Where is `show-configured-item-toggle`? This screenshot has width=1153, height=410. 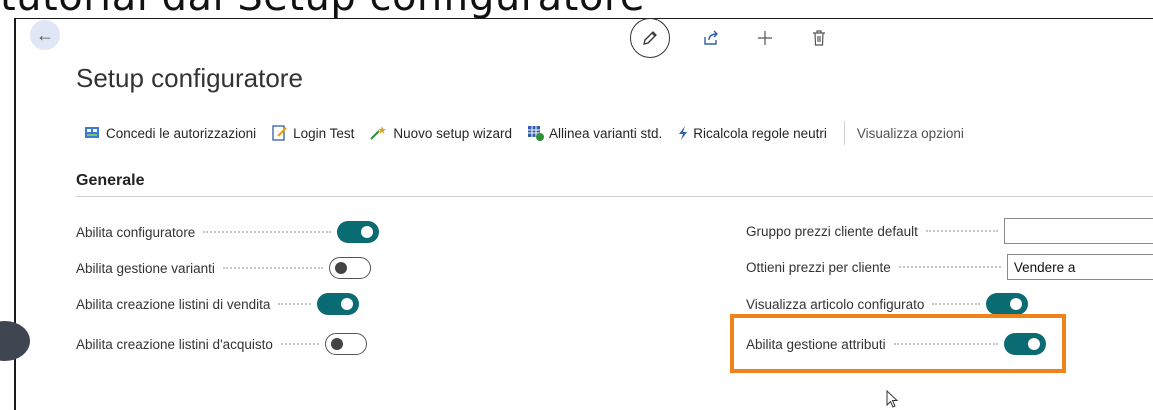 show-configured-item-toggle is located at coordinates (1007, 304).